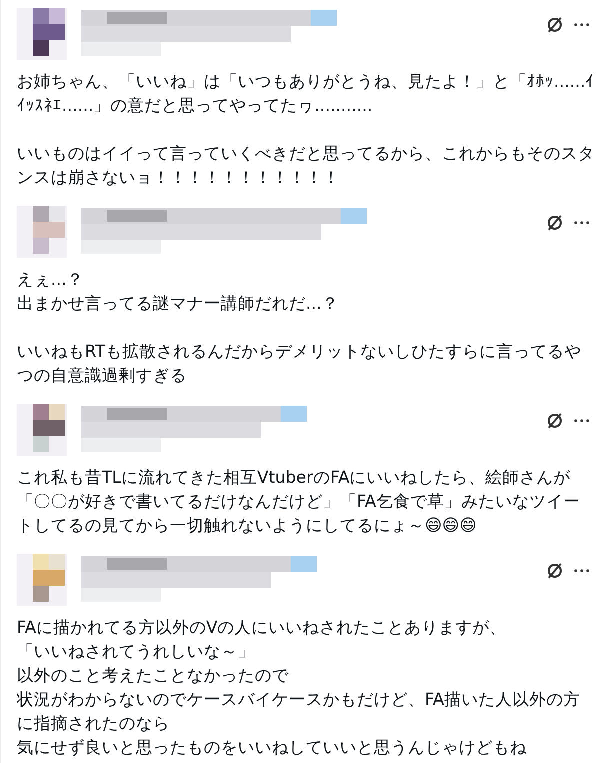 The image size is (602, 763). Describe the element at coordinates (178, 304) in the screenshot. I see `post-text: 出まかせ言ってる謎マナー講師だれだ...？` at that location.